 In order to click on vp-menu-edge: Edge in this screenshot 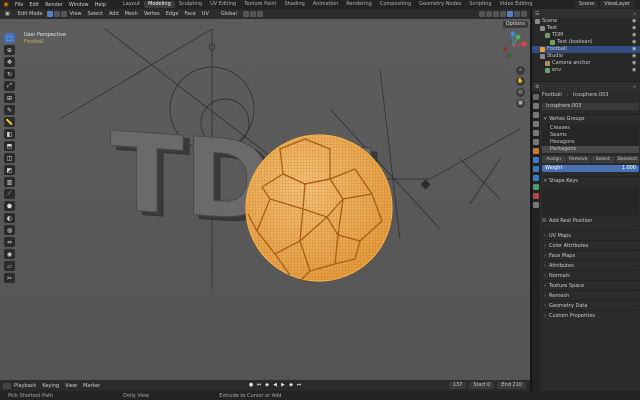, I will do `click(172, 14)`.